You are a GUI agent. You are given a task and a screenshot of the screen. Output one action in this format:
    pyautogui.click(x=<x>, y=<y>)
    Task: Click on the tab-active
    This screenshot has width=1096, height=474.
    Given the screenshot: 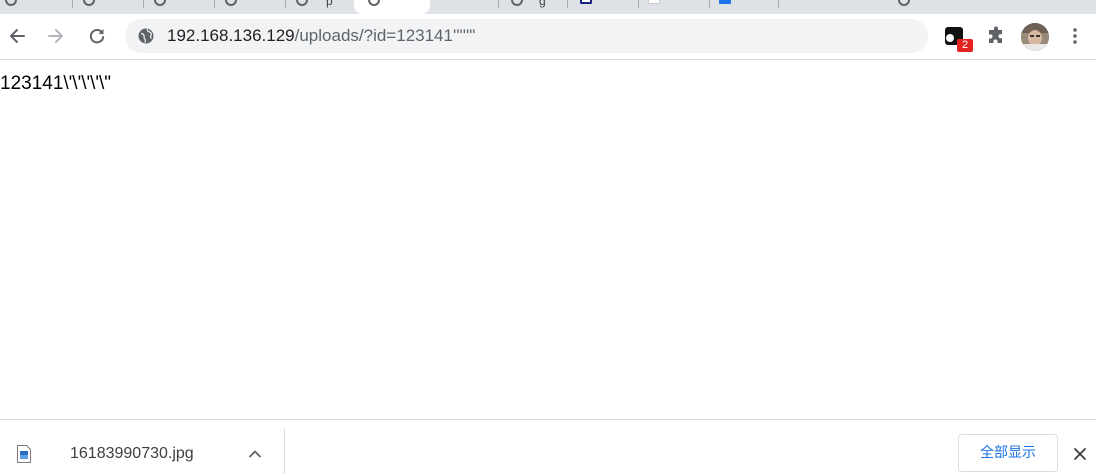 What is the action you would take?
    pyautogui.click(x=392, y=7)
    